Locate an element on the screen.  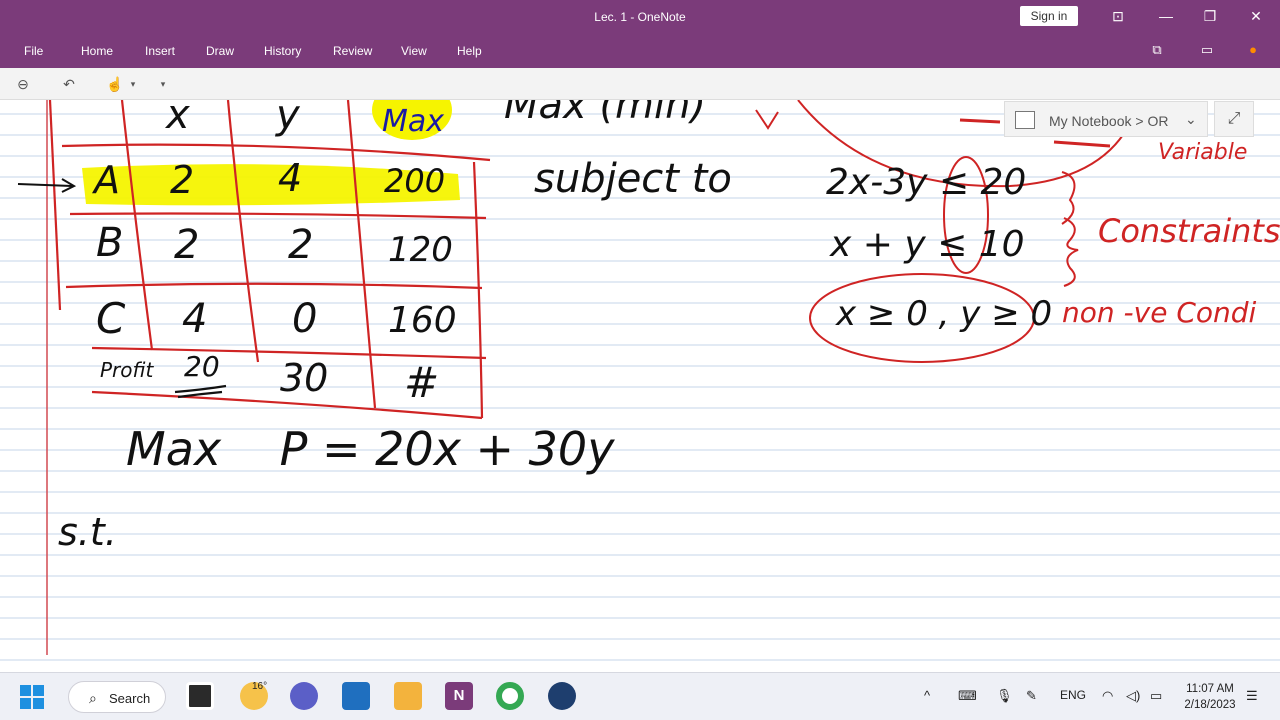
row-b-y: 2 is located at coordinates (301, 245).